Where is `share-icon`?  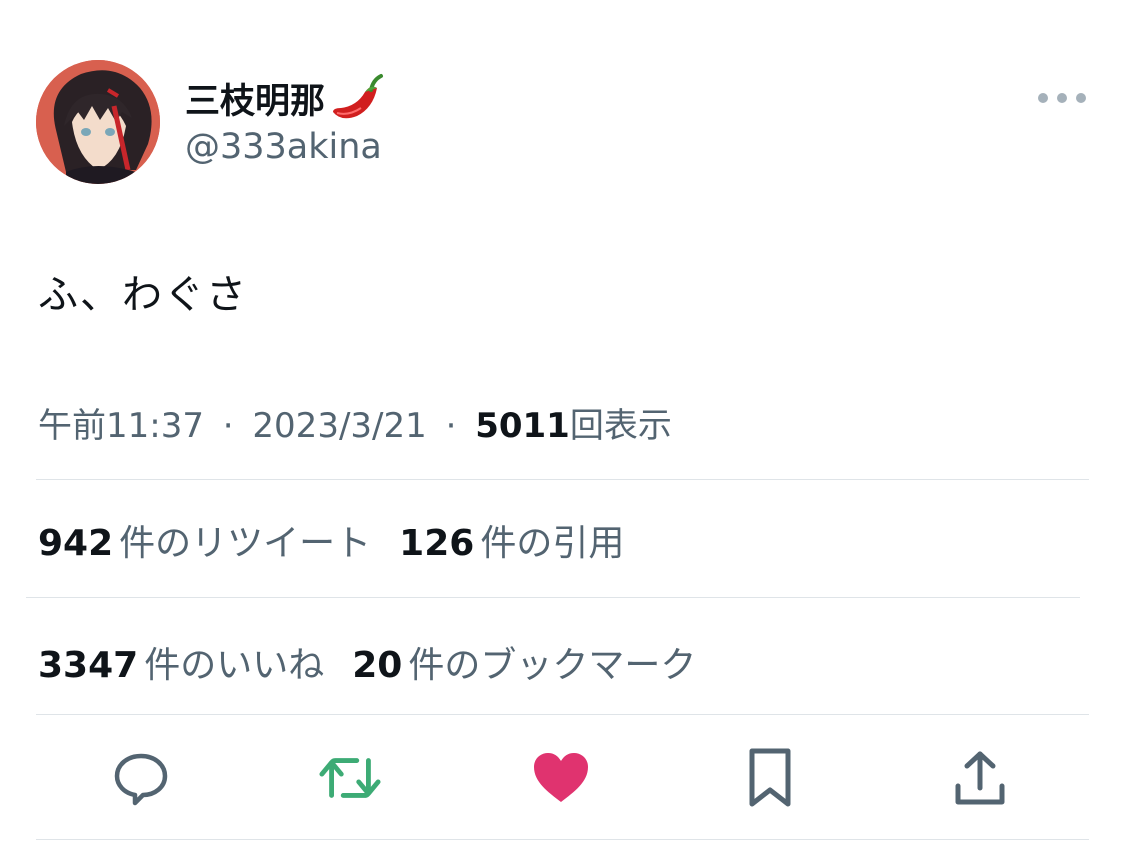
share-icon is located at coordinates (980, 778).